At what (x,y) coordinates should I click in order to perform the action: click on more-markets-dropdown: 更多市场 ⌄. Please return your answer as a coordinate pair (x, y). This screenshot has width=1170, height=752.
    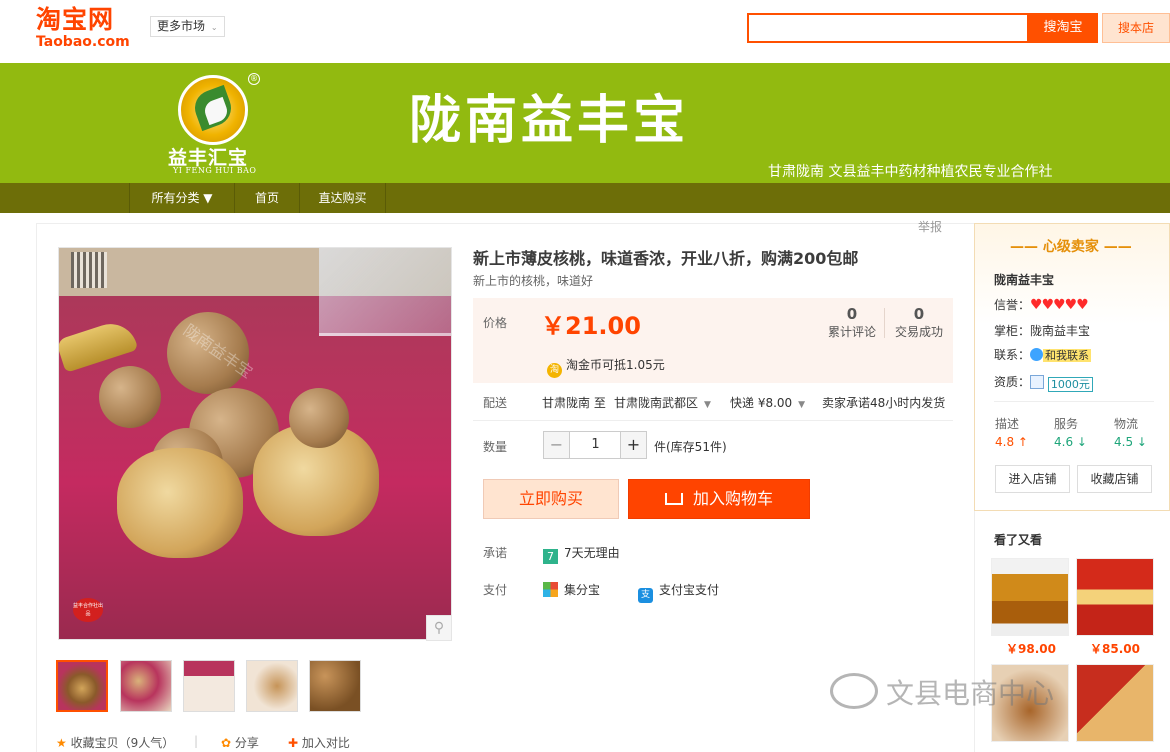
    Looking at the image, I should click on (187, 26).